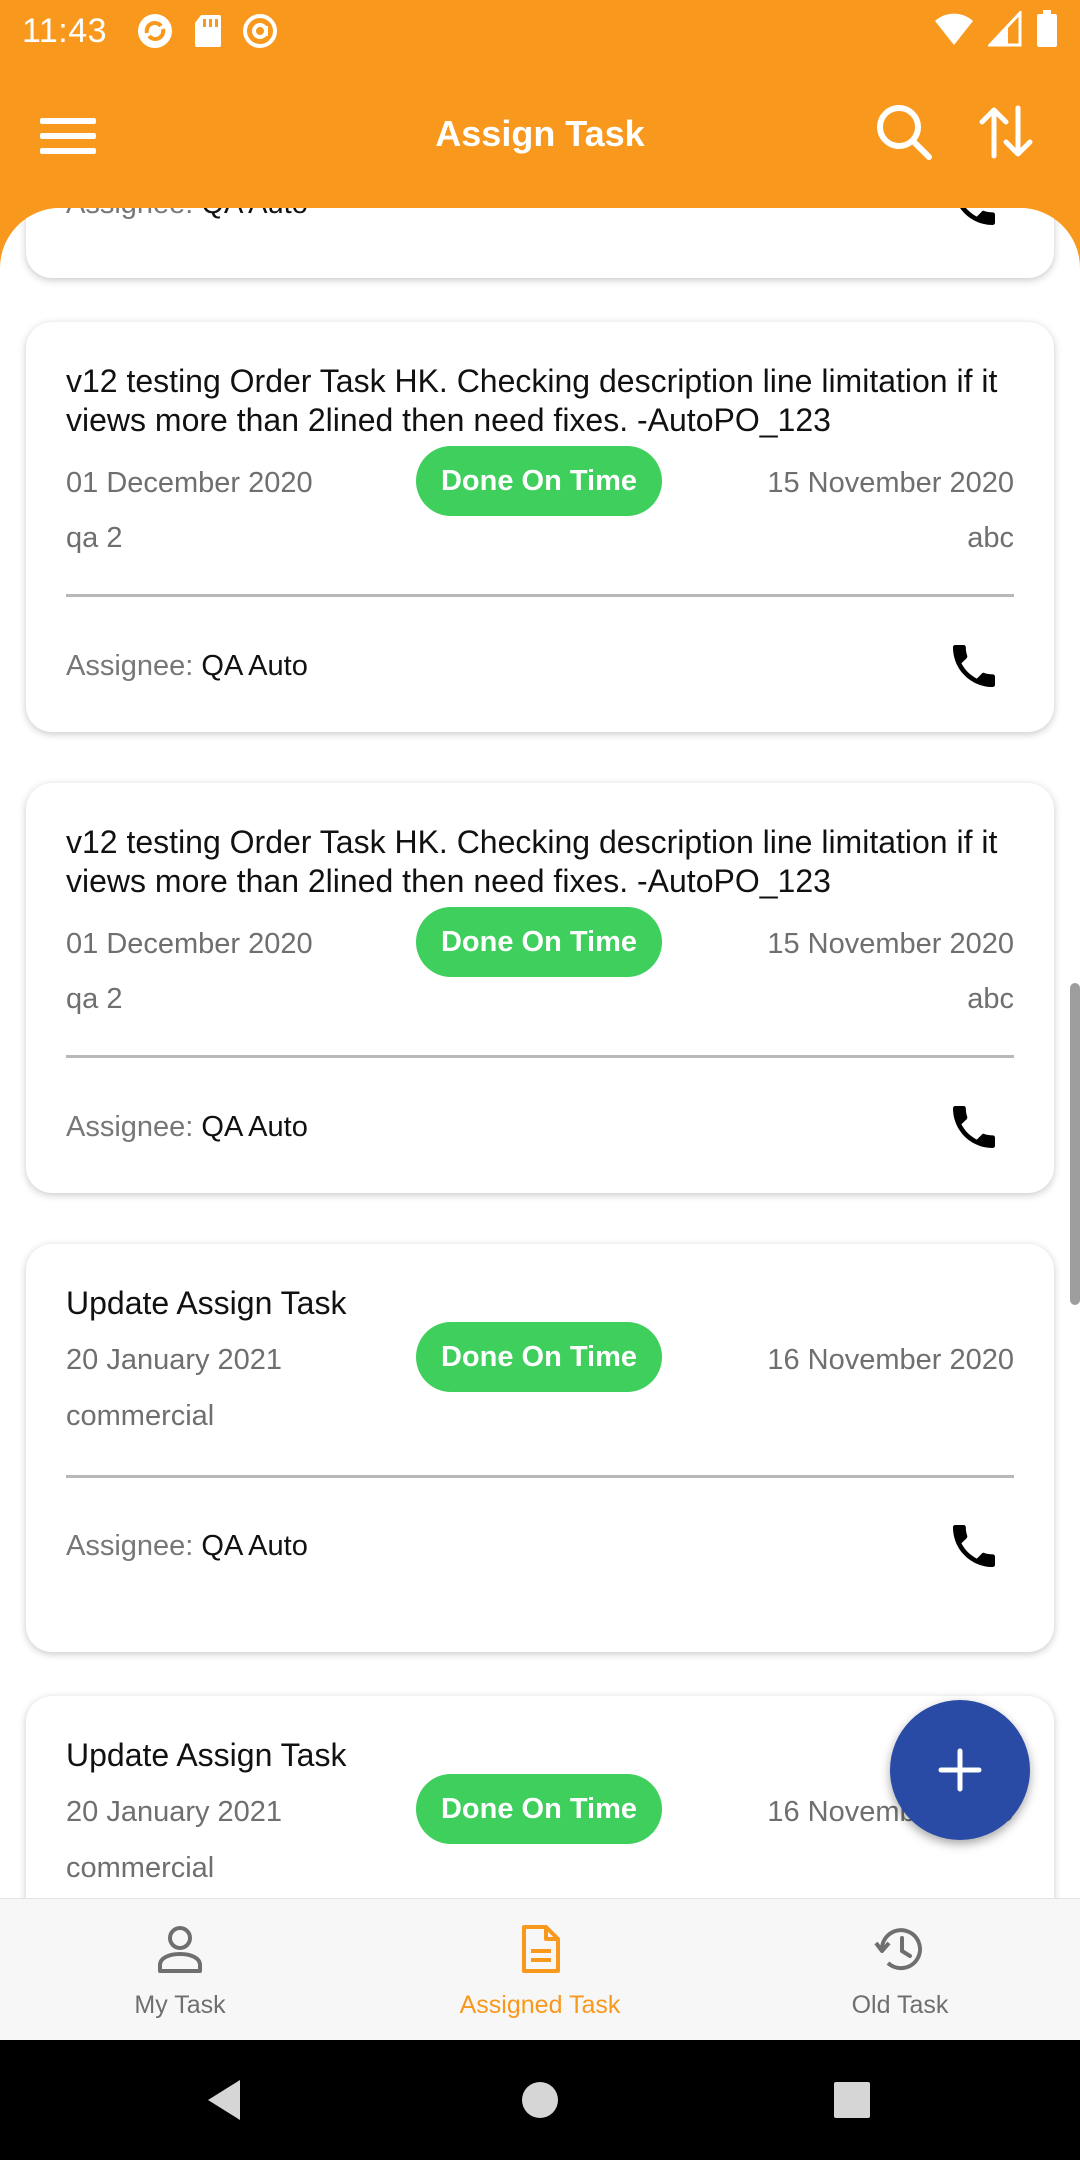  What do you see at coordinates (900, 2005) in the screenshot?
I see `nav-label: Old Task` at bounding box center [900, 2005].